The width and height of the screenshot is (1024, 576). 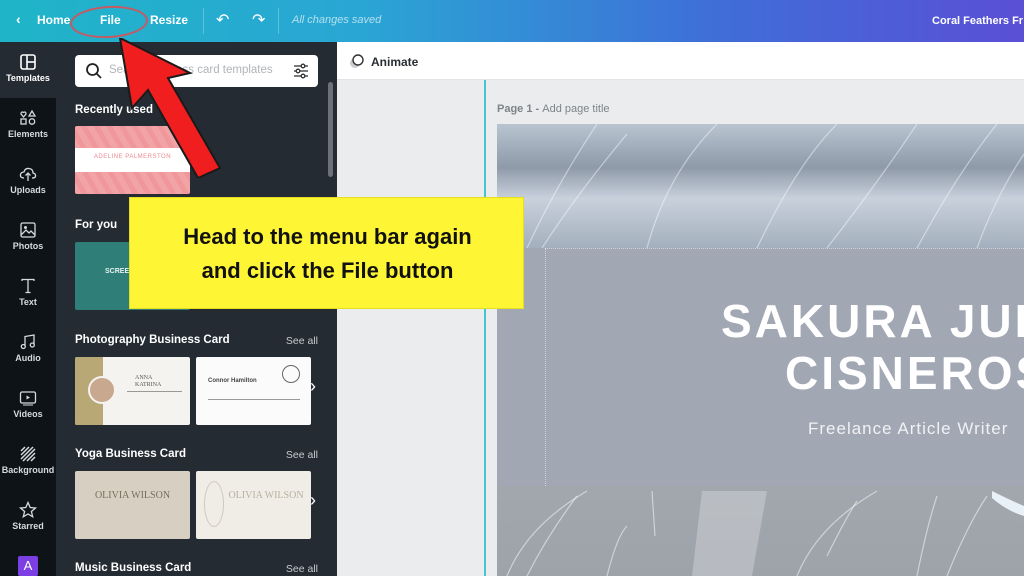 What do you see at coordinates (327, 270) in the screenshot?
I see `callout-line-2: and click the File button` at bounding box center [327, 270].